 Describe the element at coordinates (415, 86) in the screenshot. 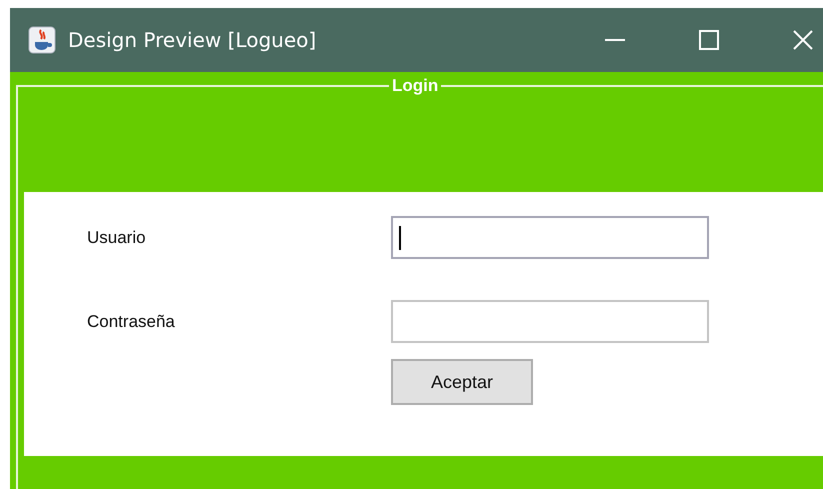

I see `group-title: Login` at that location.